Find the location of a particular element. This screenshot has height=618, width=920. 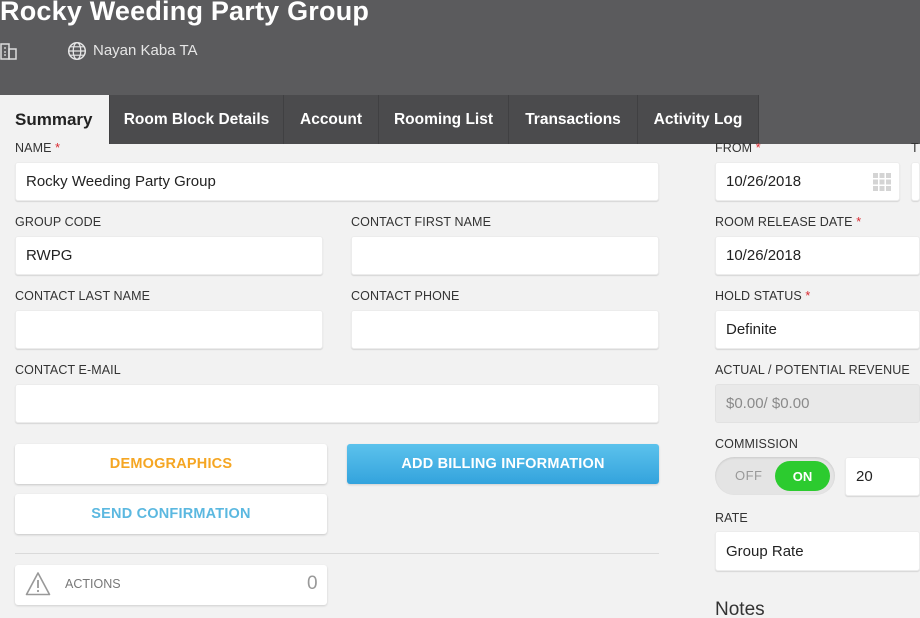

hold-status-label: HOLD STATUS * is located at coordinates (763, 296).